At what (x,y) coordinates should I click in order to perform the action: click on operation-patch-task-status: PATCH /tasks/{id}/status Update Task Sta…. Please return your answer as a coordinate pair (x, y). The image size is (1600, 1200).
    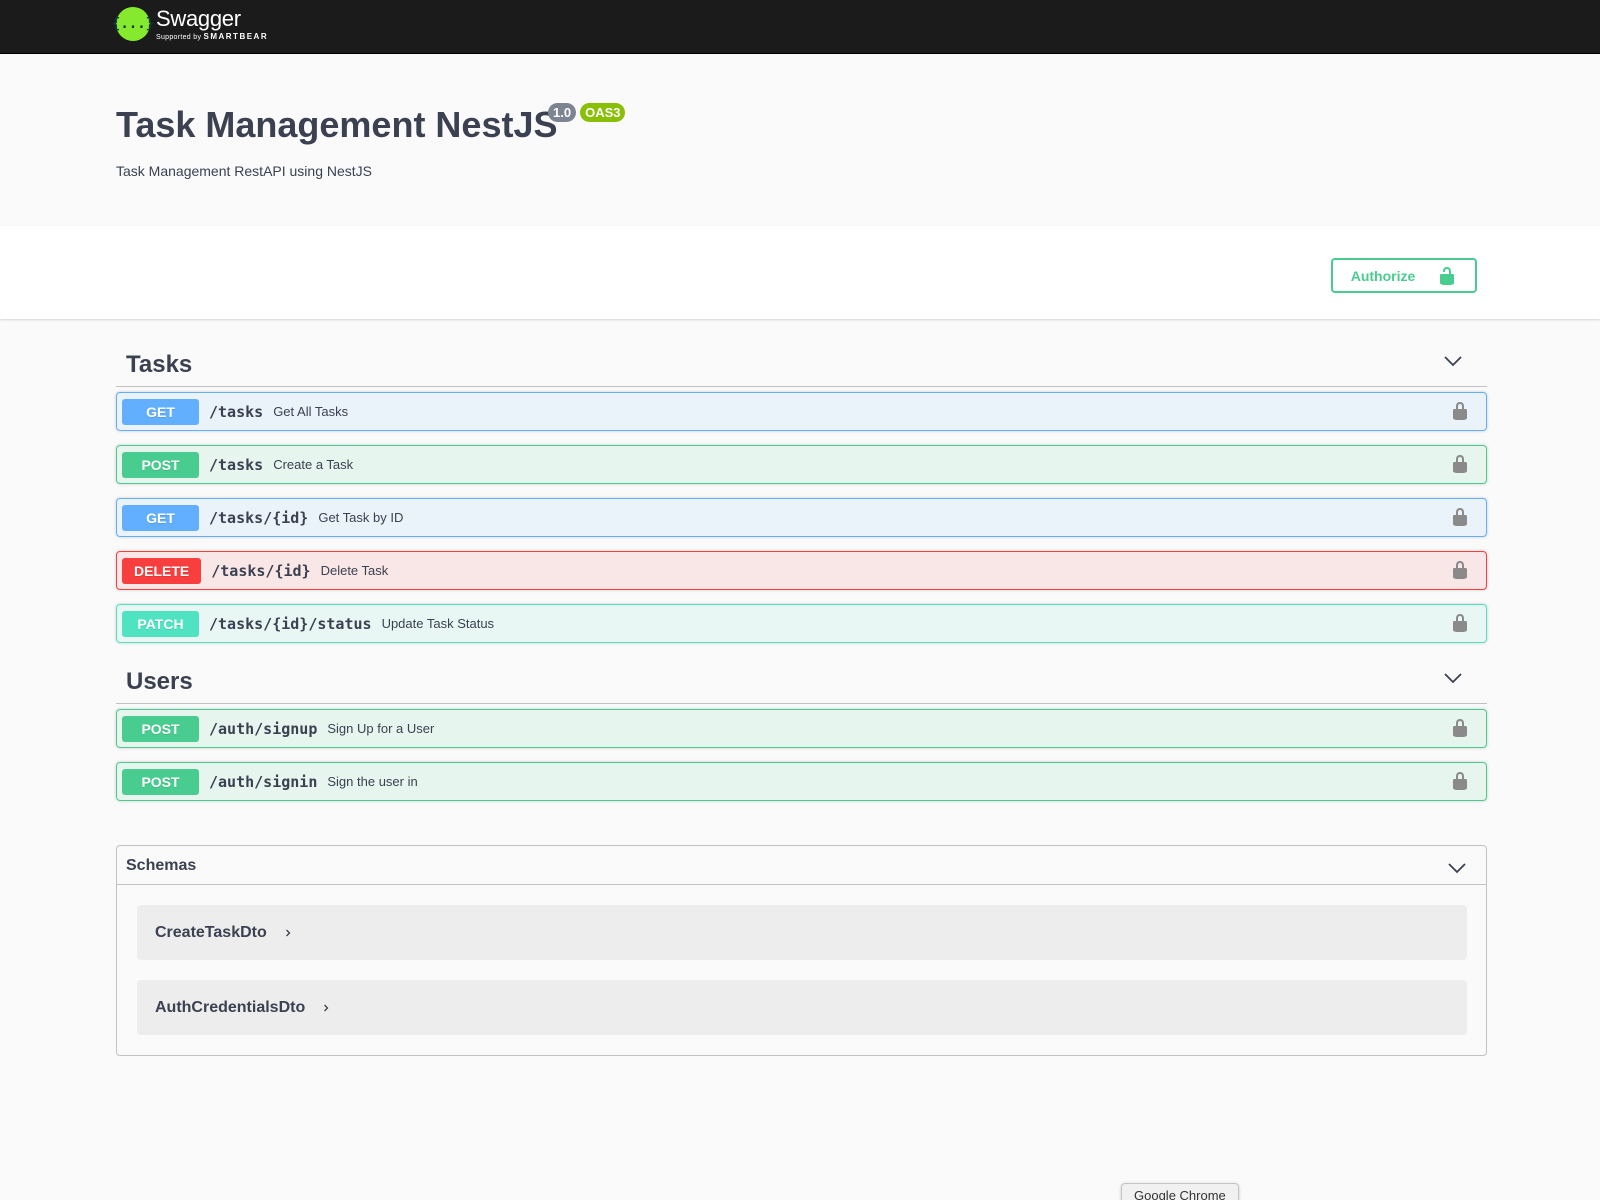
    Looking at the image, I should click on (801, 623).